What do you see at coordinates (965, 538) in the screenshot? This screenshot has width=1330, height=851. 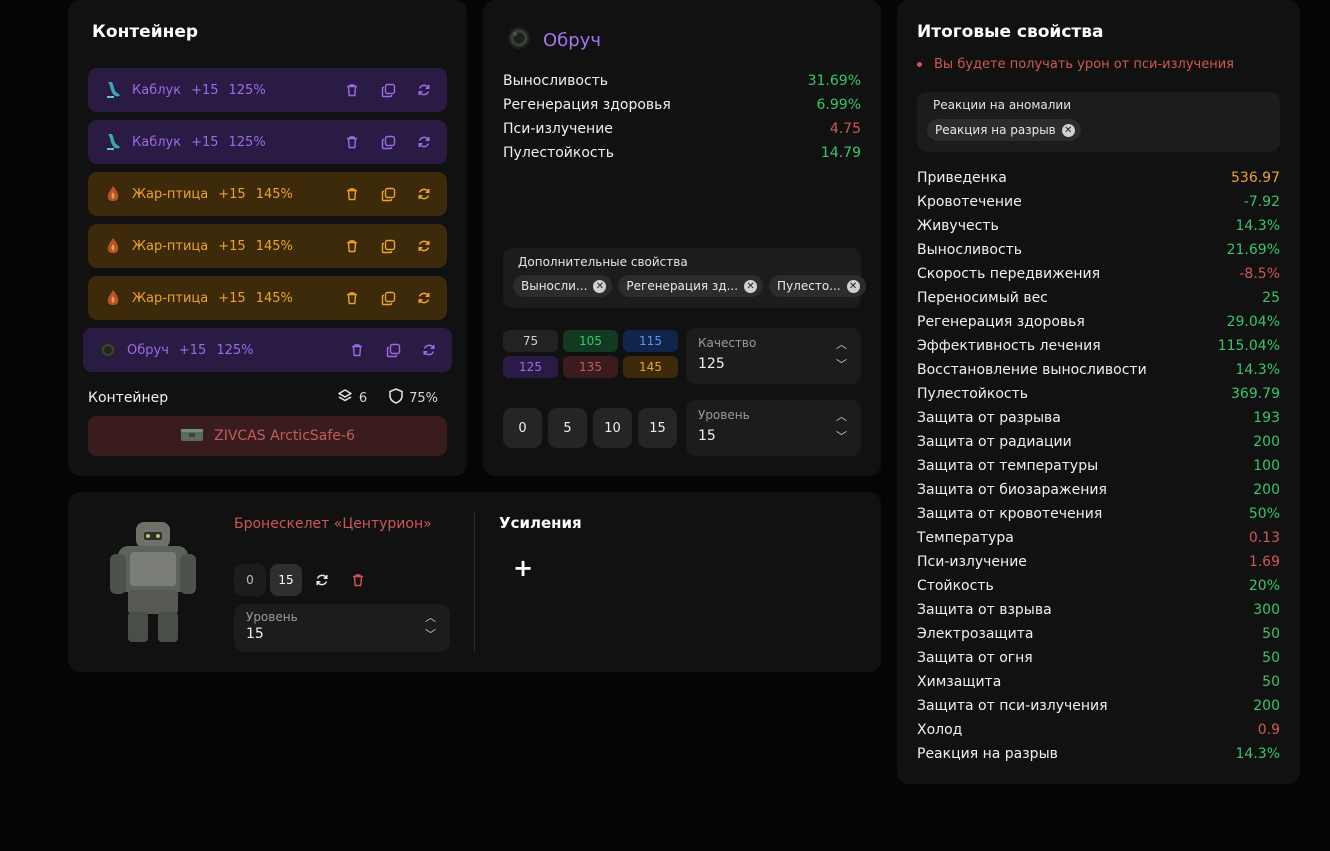 I see `stat-label: Температура` at bounding box center [965, 538].